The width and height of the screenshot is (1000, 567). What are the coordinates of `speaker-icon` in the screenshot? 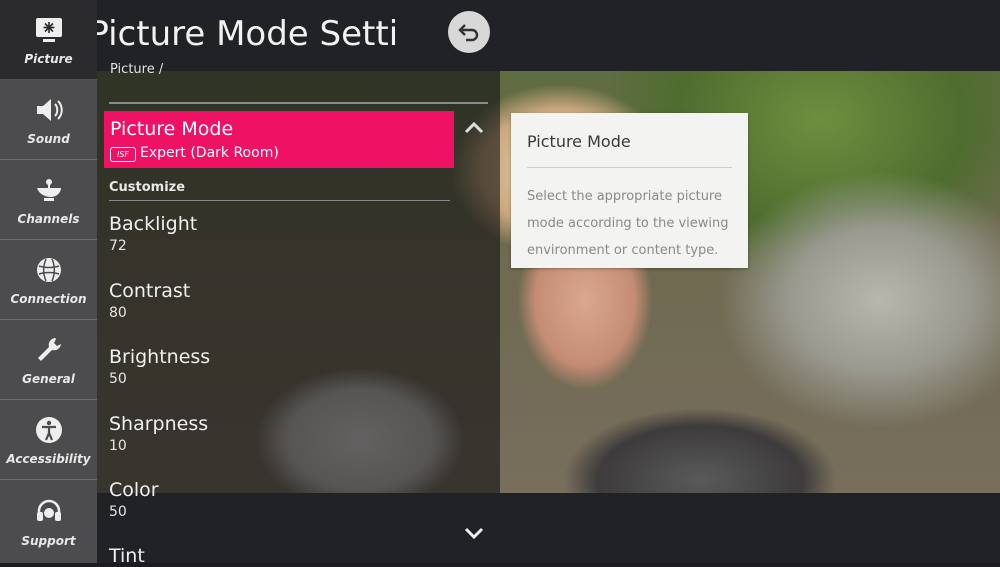 It's located at (49, 109).